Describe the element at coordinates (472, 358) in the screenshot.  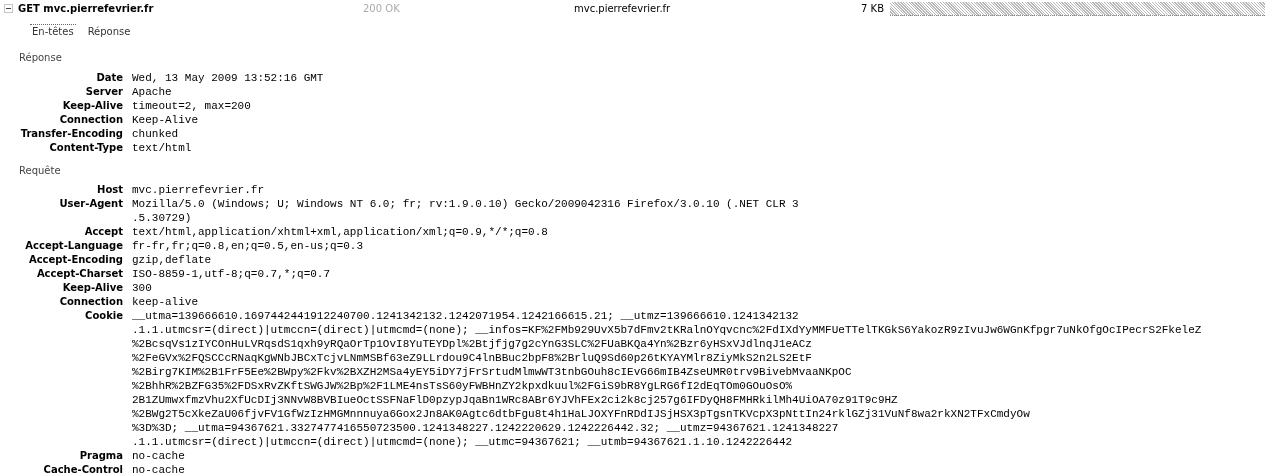
I see `header-value: %2FeGVx%2FQSCCcRNaqKgWNbJBCxTcjvLNmMSBf63eZ9LLrdou9C4lnBBuc2bpF8%2BrluQ9Sd60p26tKYAYMlr8ZiyMkS2n2LS2EtF` at that location.